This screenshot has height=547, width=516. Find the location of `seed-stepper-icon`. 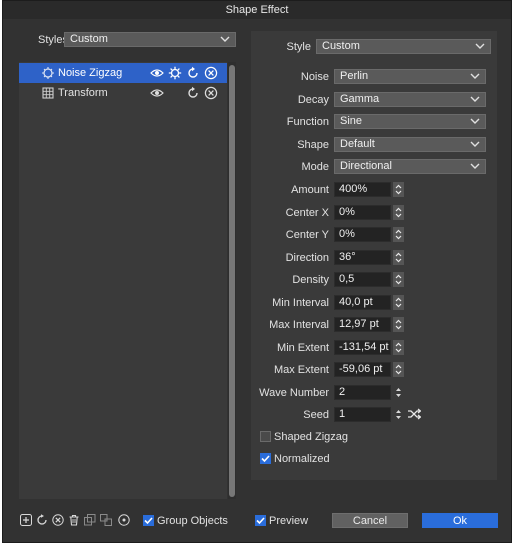

seed-stepper-icon is located at coordinates (398, 414).